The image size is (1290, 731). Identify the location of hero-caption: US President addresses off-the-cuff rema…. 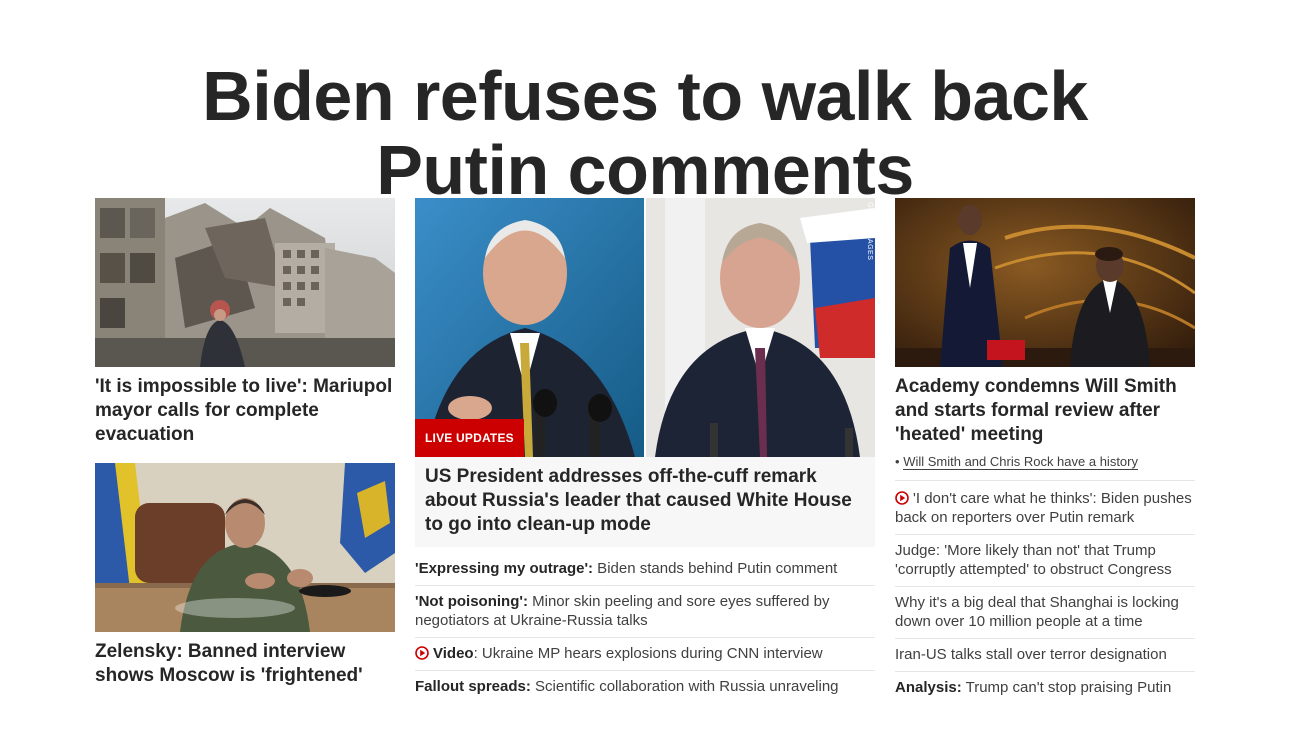
(645, 502).